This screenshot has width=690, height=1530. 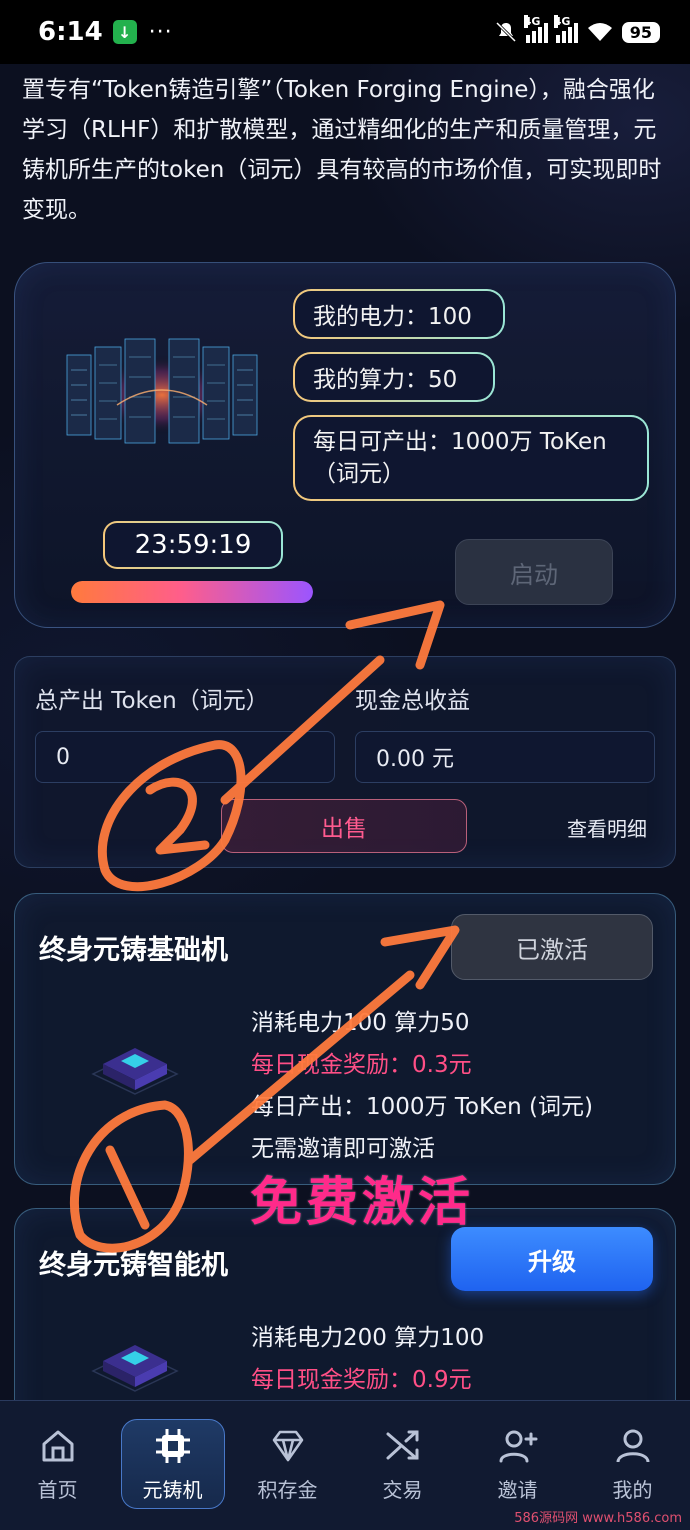 I want to click on wifi-icon, so click(x=599, y=32).